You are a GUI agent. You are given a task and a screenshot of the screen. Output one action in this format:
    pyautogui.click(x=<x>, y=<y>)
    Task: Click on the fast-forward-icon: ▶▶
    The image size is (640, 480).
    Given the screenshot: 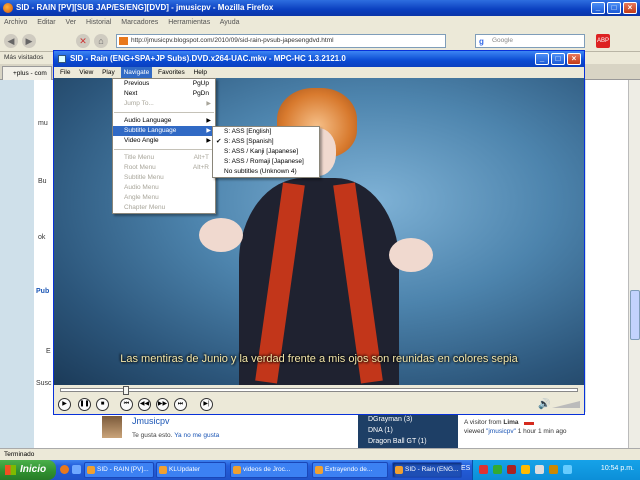 What is the action you would take?
    pyautogui.click(x=162, y=404)
    